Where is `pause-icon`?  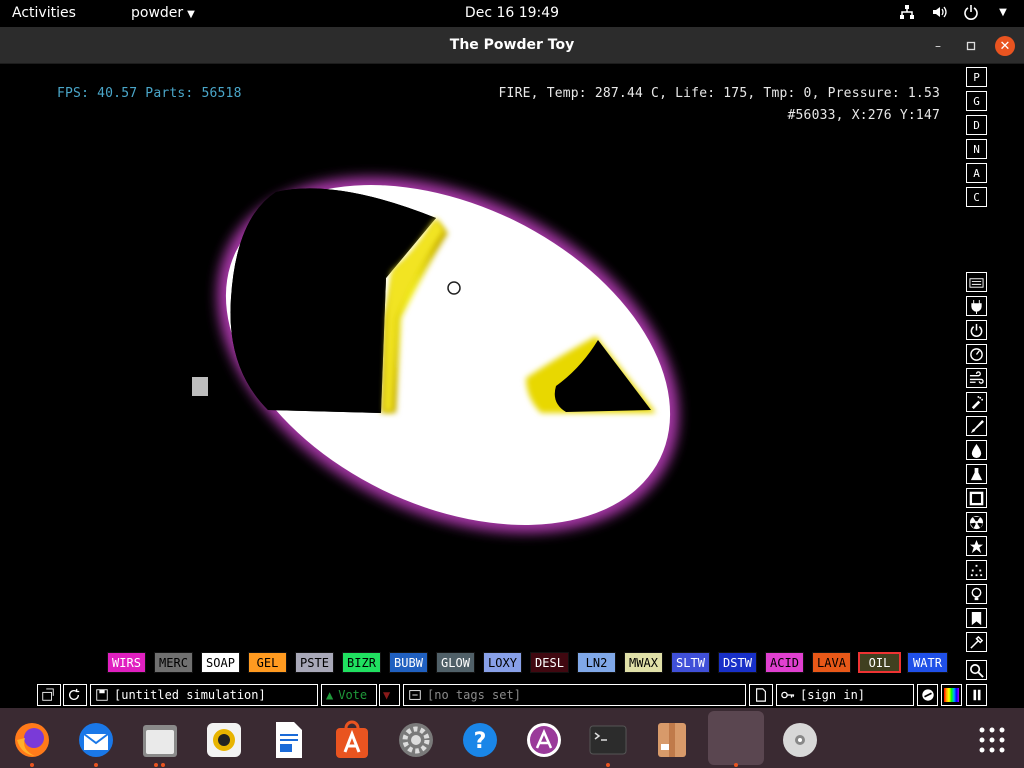
pause-icon is located at coordinates (976, 695).